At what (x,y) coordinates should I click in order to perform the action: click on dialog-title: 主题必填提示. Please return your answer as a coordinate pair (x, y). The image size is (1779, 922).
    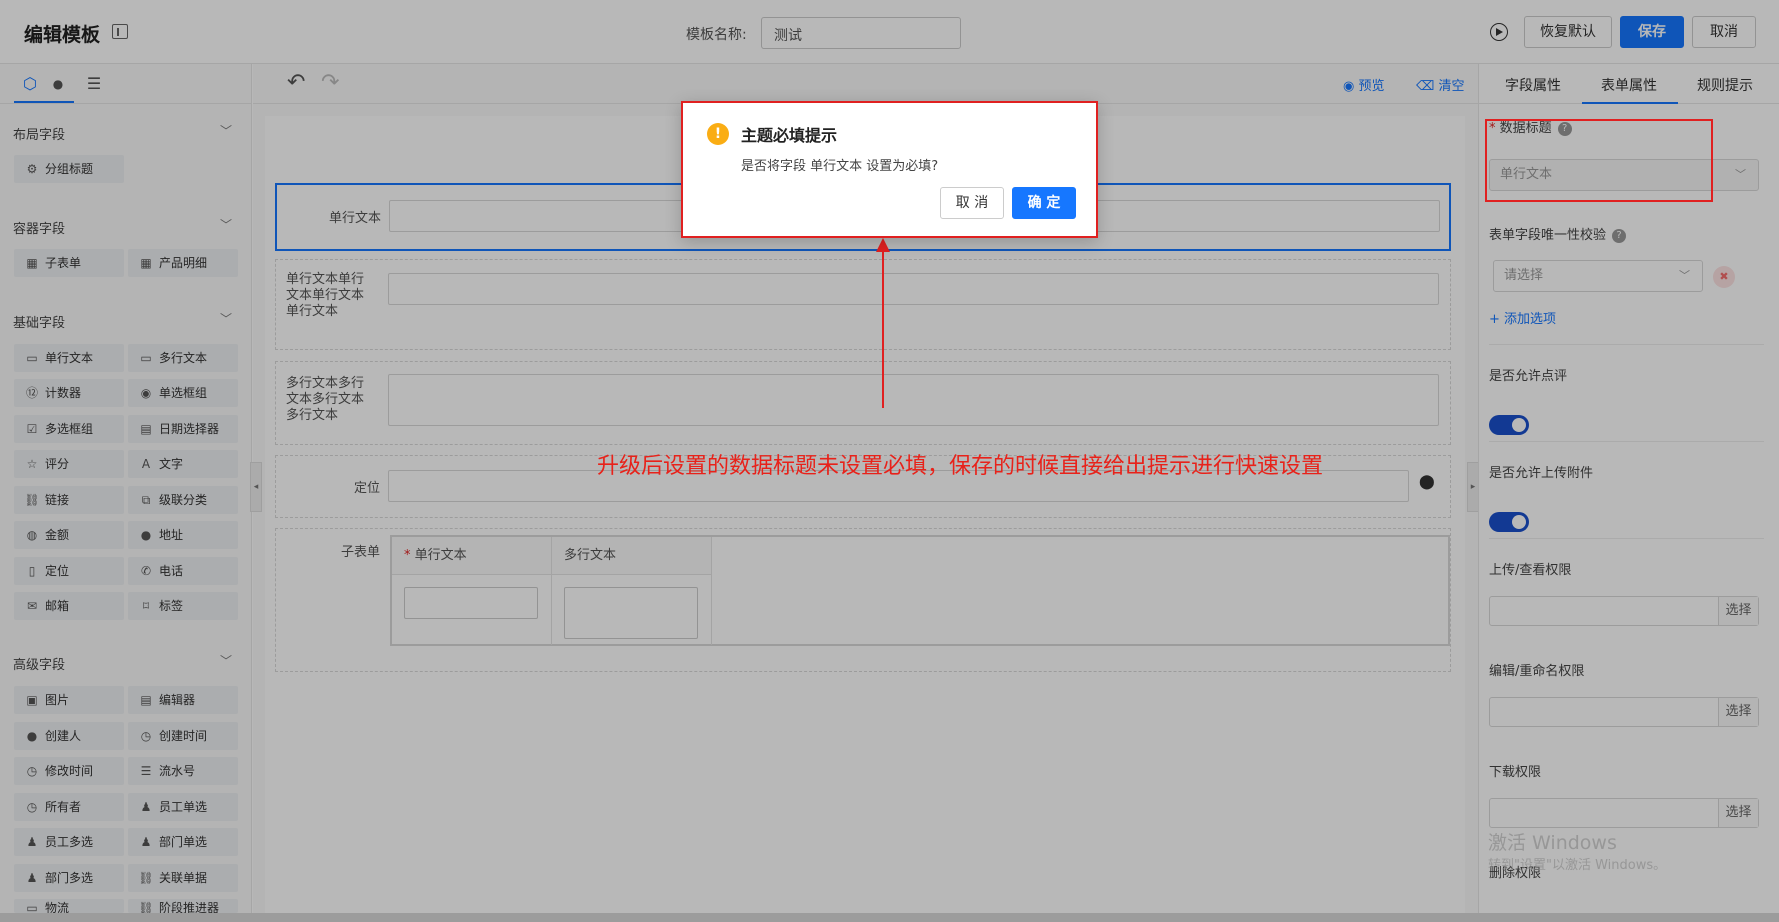
    Looking at the image, I should click on (789, 135).